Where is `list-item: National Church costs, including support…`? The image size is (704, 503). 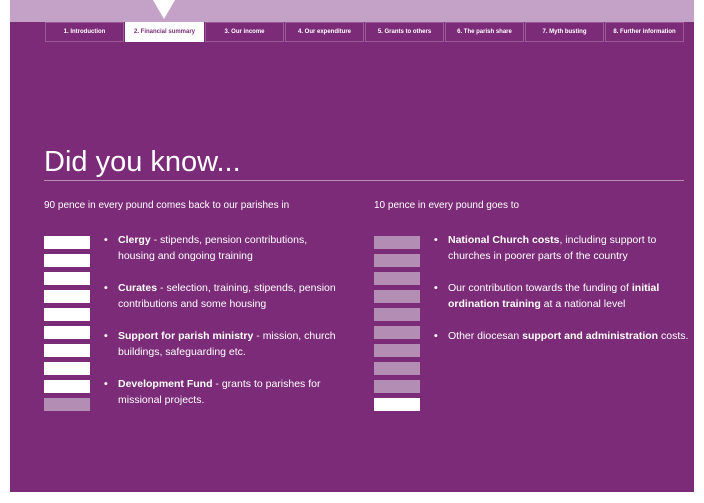
list-item: National Church costs, including support… is located at coordinates (562, 248).